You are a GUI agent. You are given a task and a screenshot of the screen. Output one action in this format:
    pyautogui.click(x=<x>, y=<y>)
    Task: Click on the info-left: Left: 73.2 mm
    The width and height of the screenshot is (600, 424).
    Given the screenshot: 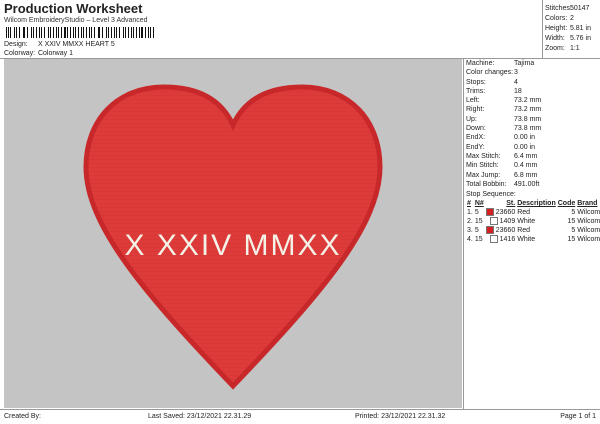 What is the action you would take?
    pyautogui.click(x=504, y=101)
    